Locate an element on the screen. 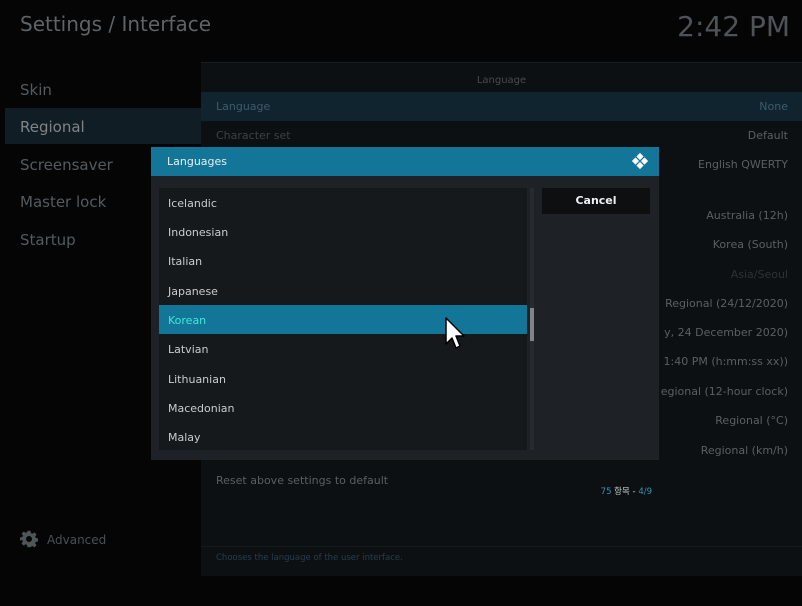 This screenshot has height=606, width=802. setting-value-long-date: y, 24 December 2020) is located at coordinates (726, 332).